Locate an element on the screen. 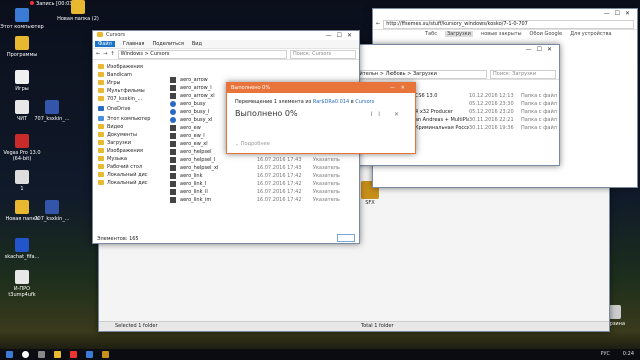 The image size is (640, 360). archive-status-left: Selected 1 folder is located at coordinates (136, 326).